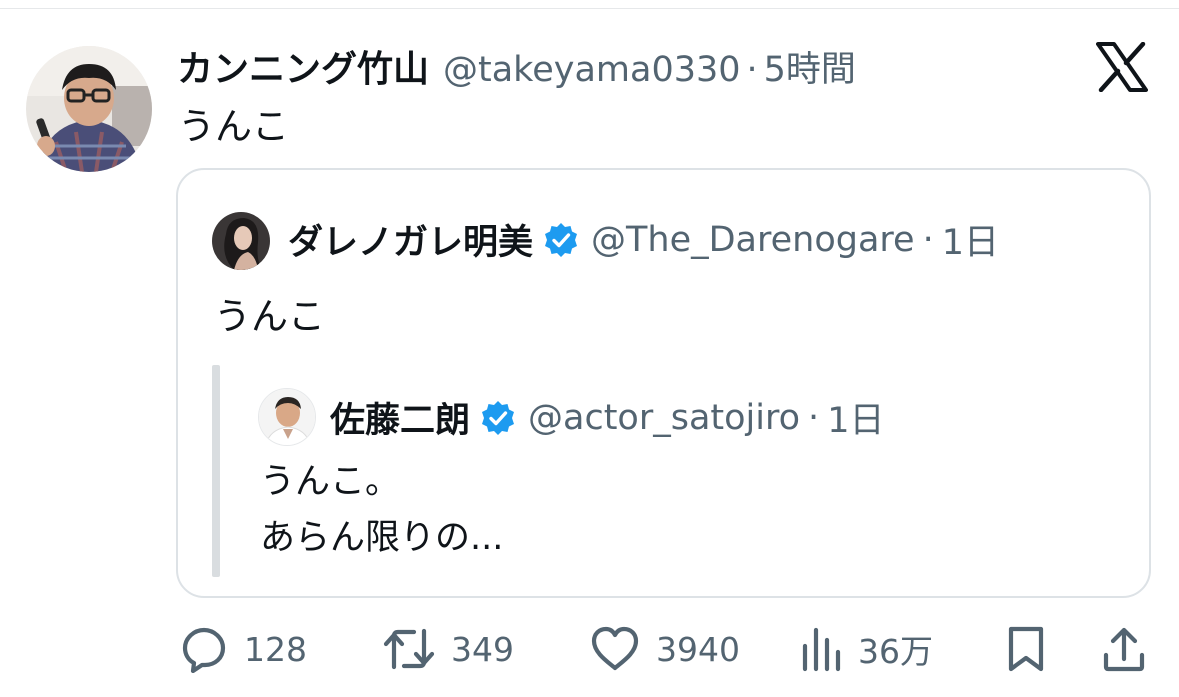 The height and width of the screenshot is (697, 1179). What do you see at coordinates (216, 471) in the screenshot?
I see `nested-quote-bar` at bounding box center [216, 471].